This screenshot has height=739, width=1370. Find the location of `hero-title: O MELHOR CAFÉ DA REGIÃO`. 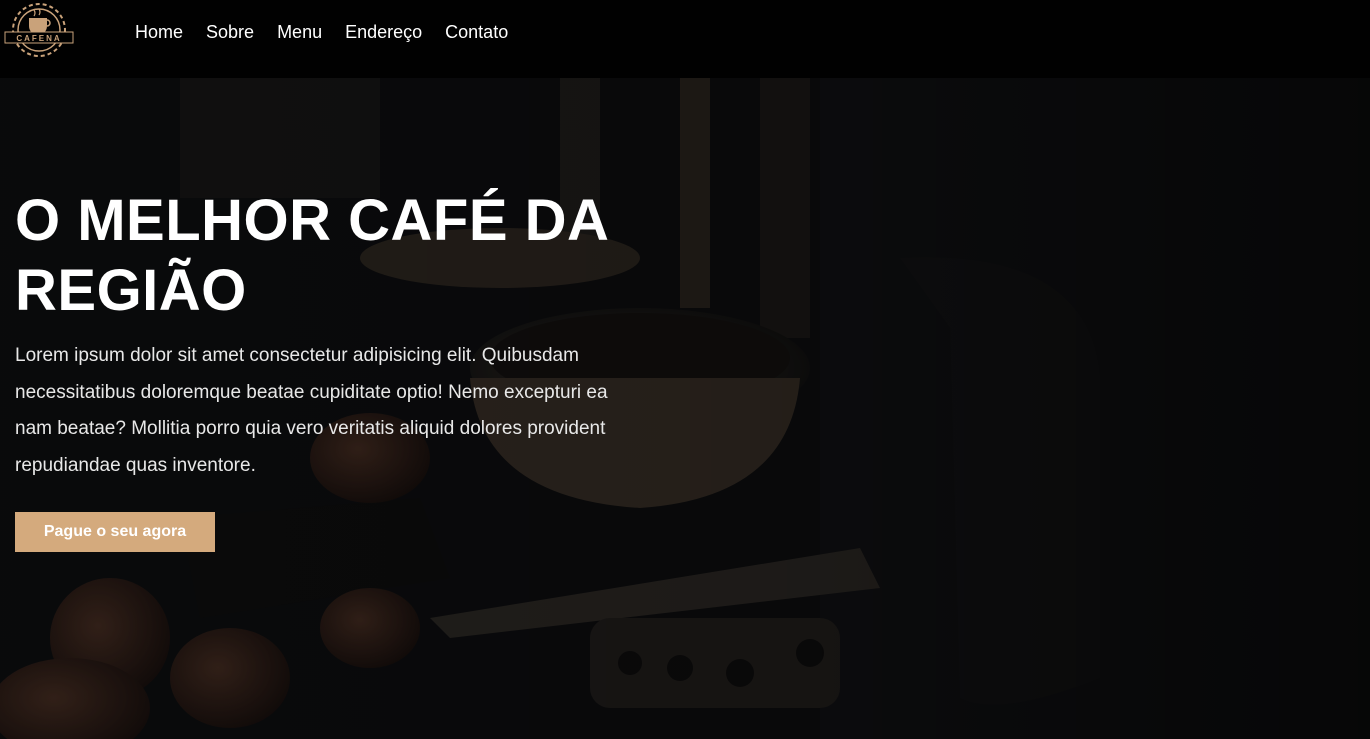

hero-title: O MELHOR CAFÉ DA REGIÃO is located at coordinates (311, 255).